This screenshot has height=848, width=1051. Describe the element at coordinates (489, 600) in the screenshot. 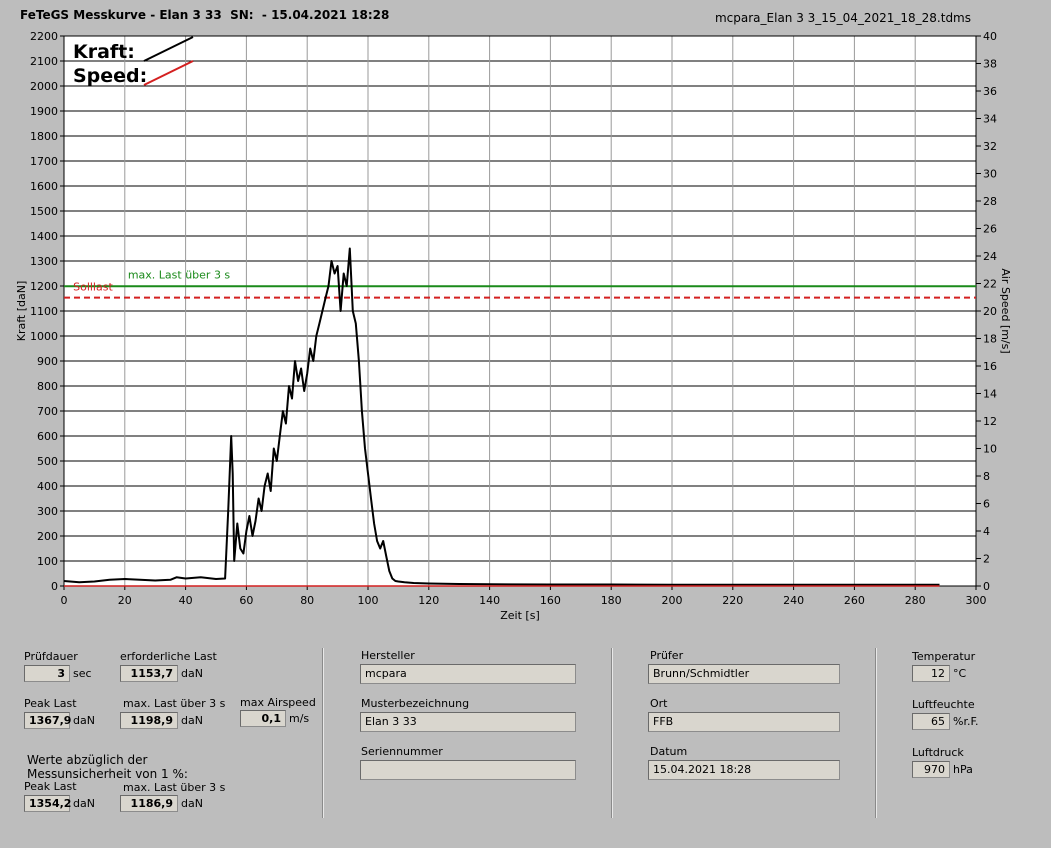

I see `x-tick-label: 140` at that location.